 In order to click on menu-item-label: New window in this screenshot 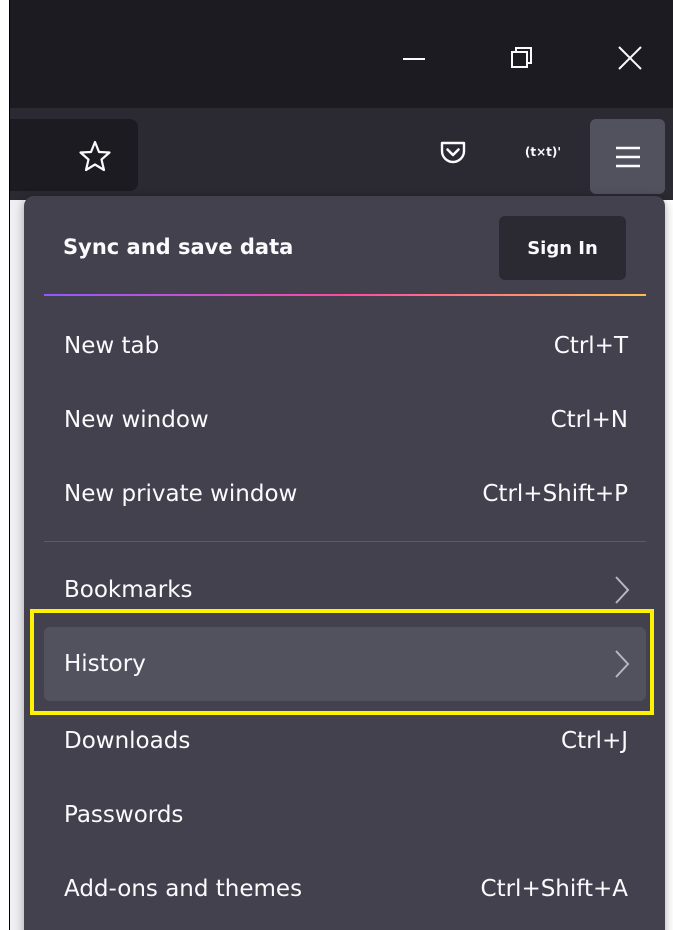, I will do `click(136, 420)`.